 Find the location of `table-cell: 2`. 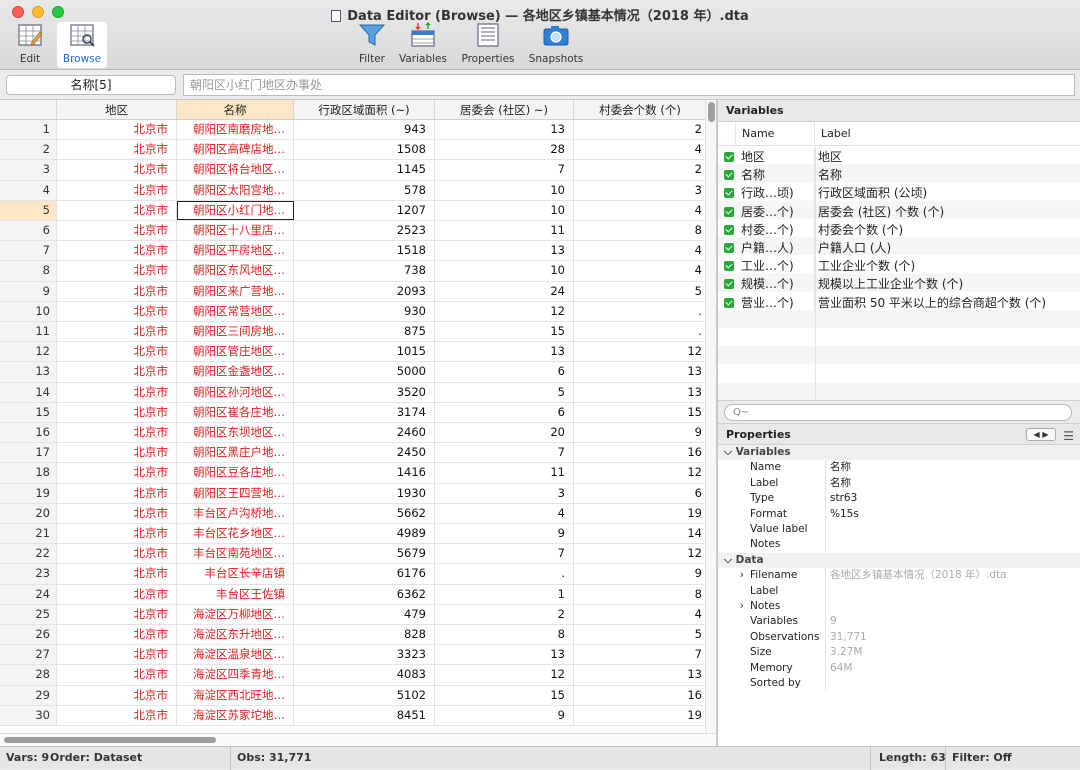

table-cell: 2 is located at coordinates (504, 614).